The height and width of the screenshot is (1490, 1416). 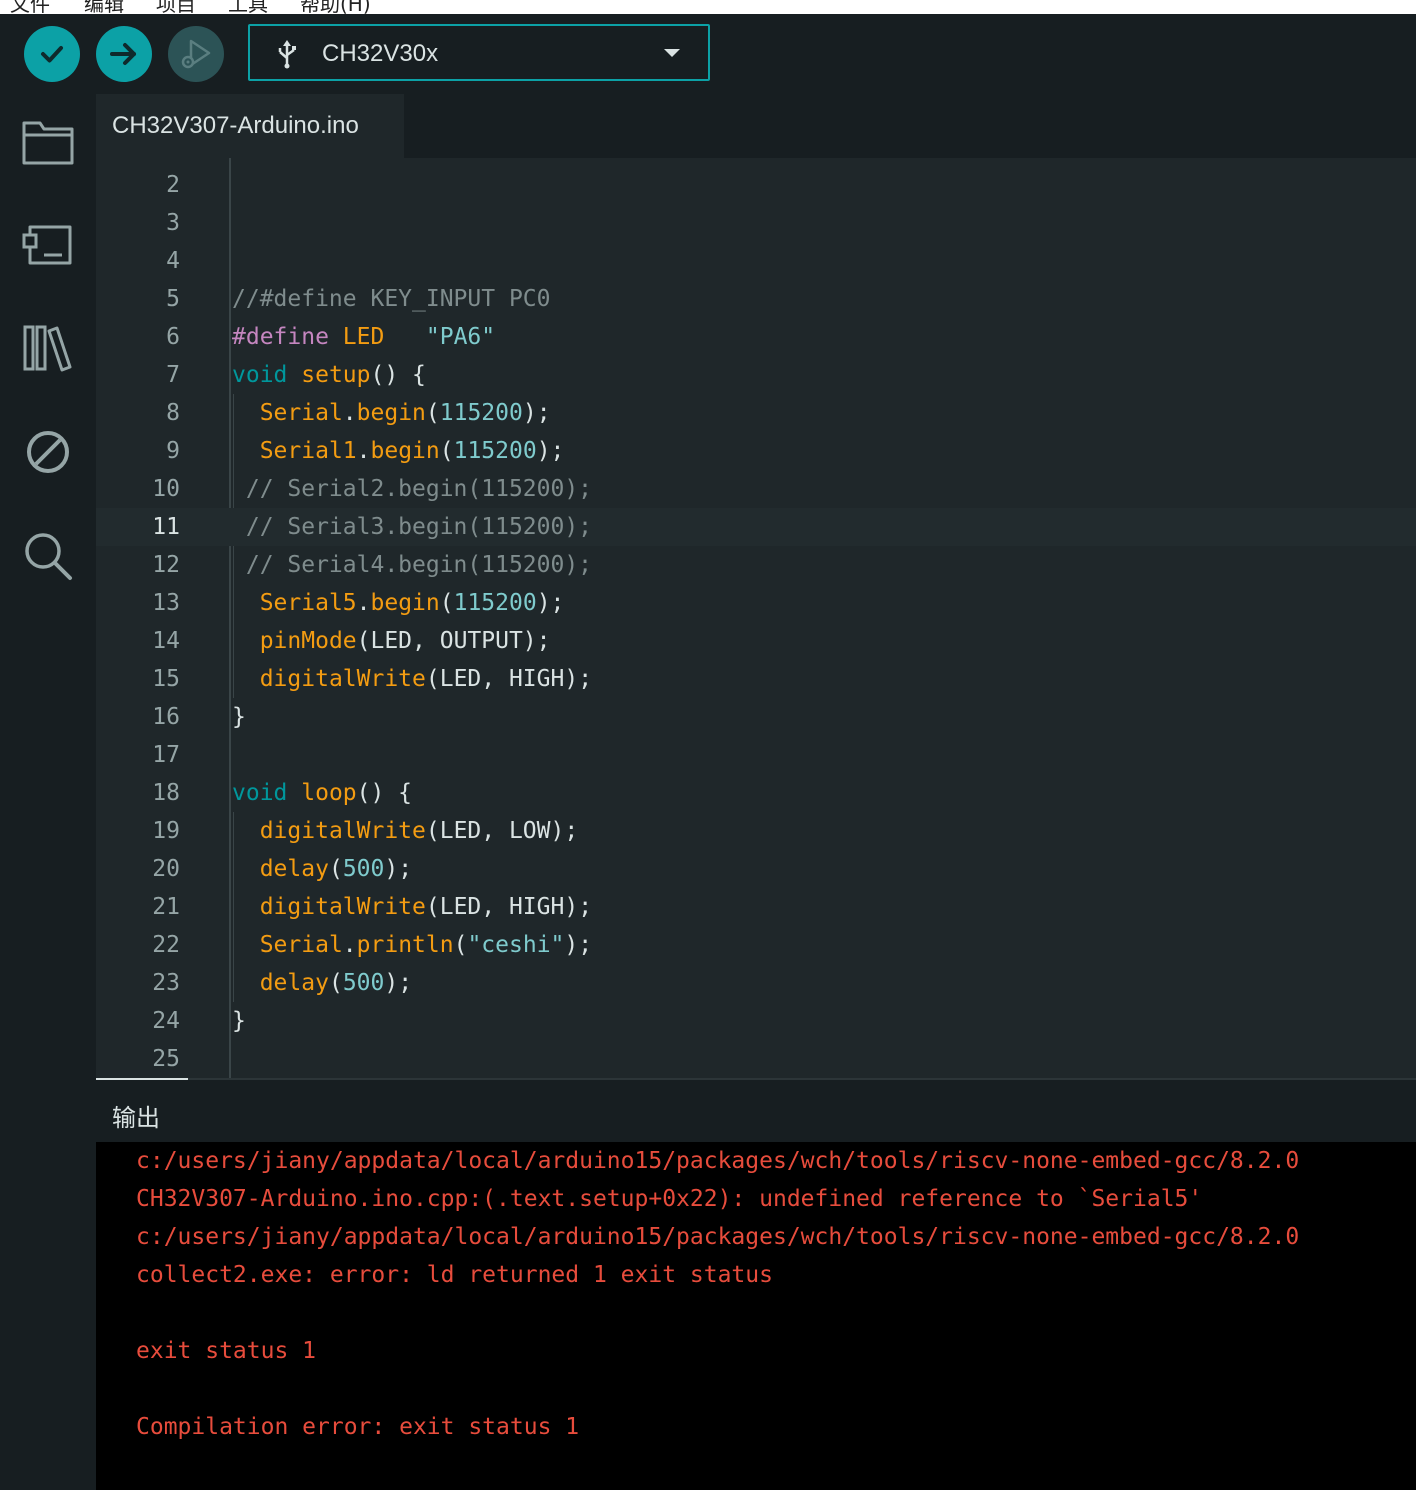 What do you see at coordinates (453, 641) in the screenshot?
I see `code-token: (LED, OUTPUT);` at bounding box center [453, 641].